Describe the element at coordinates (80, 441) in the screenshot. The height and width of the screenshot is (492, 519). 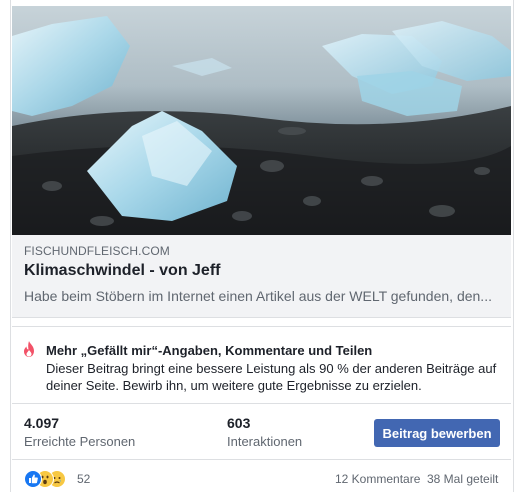
I see `reach-label: Erreichte Personen` at that location.